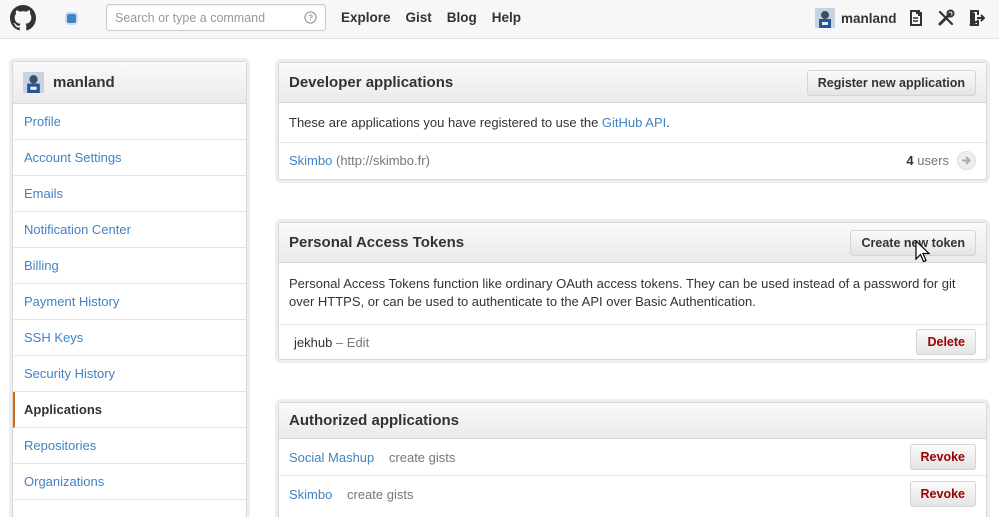  I want to click on github-logo-icon, so click(23, 18).